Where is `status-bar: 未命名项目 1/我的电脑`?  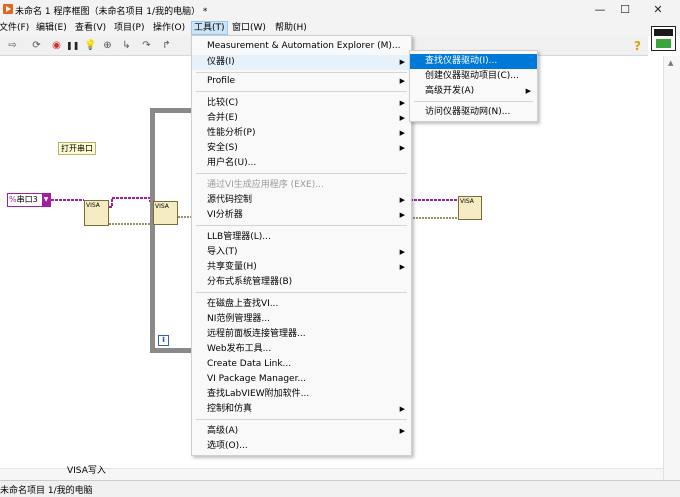 status-bar: 未命名项目 1/我的电脑 is located at coordinates (340, 488).